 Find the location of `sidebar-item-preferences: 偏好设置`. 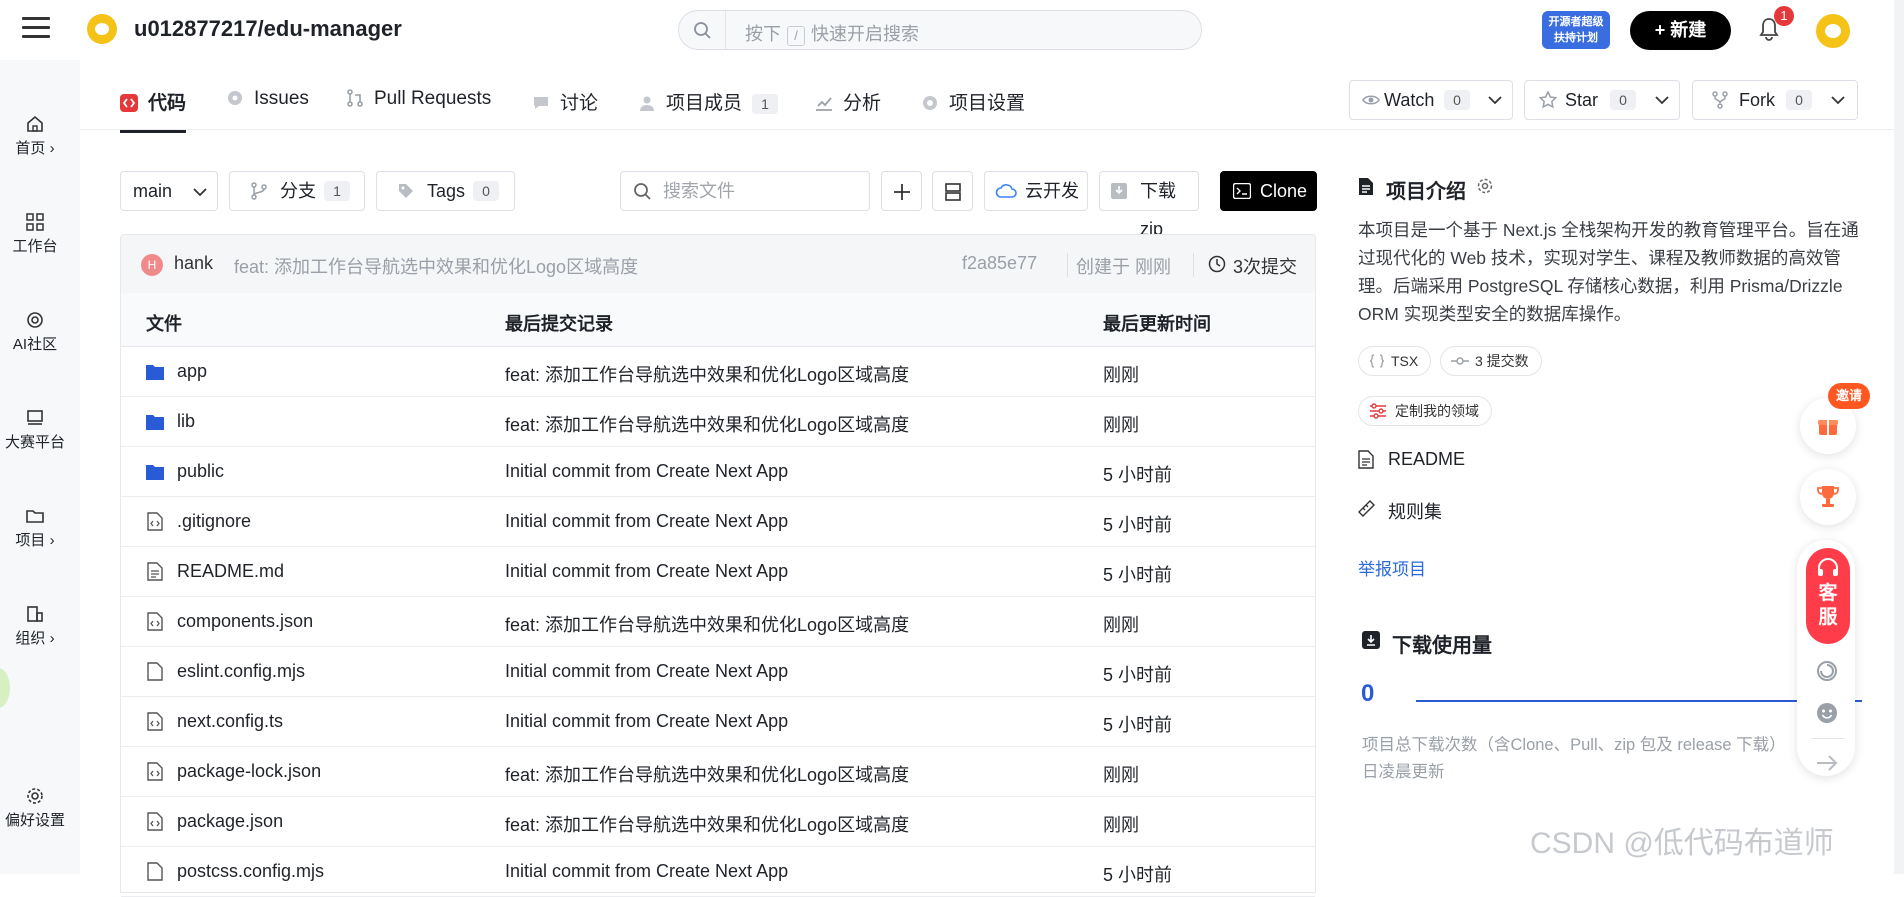

sidebar-item-preferences: 偏好设置 is located at coordinates (35, 808).